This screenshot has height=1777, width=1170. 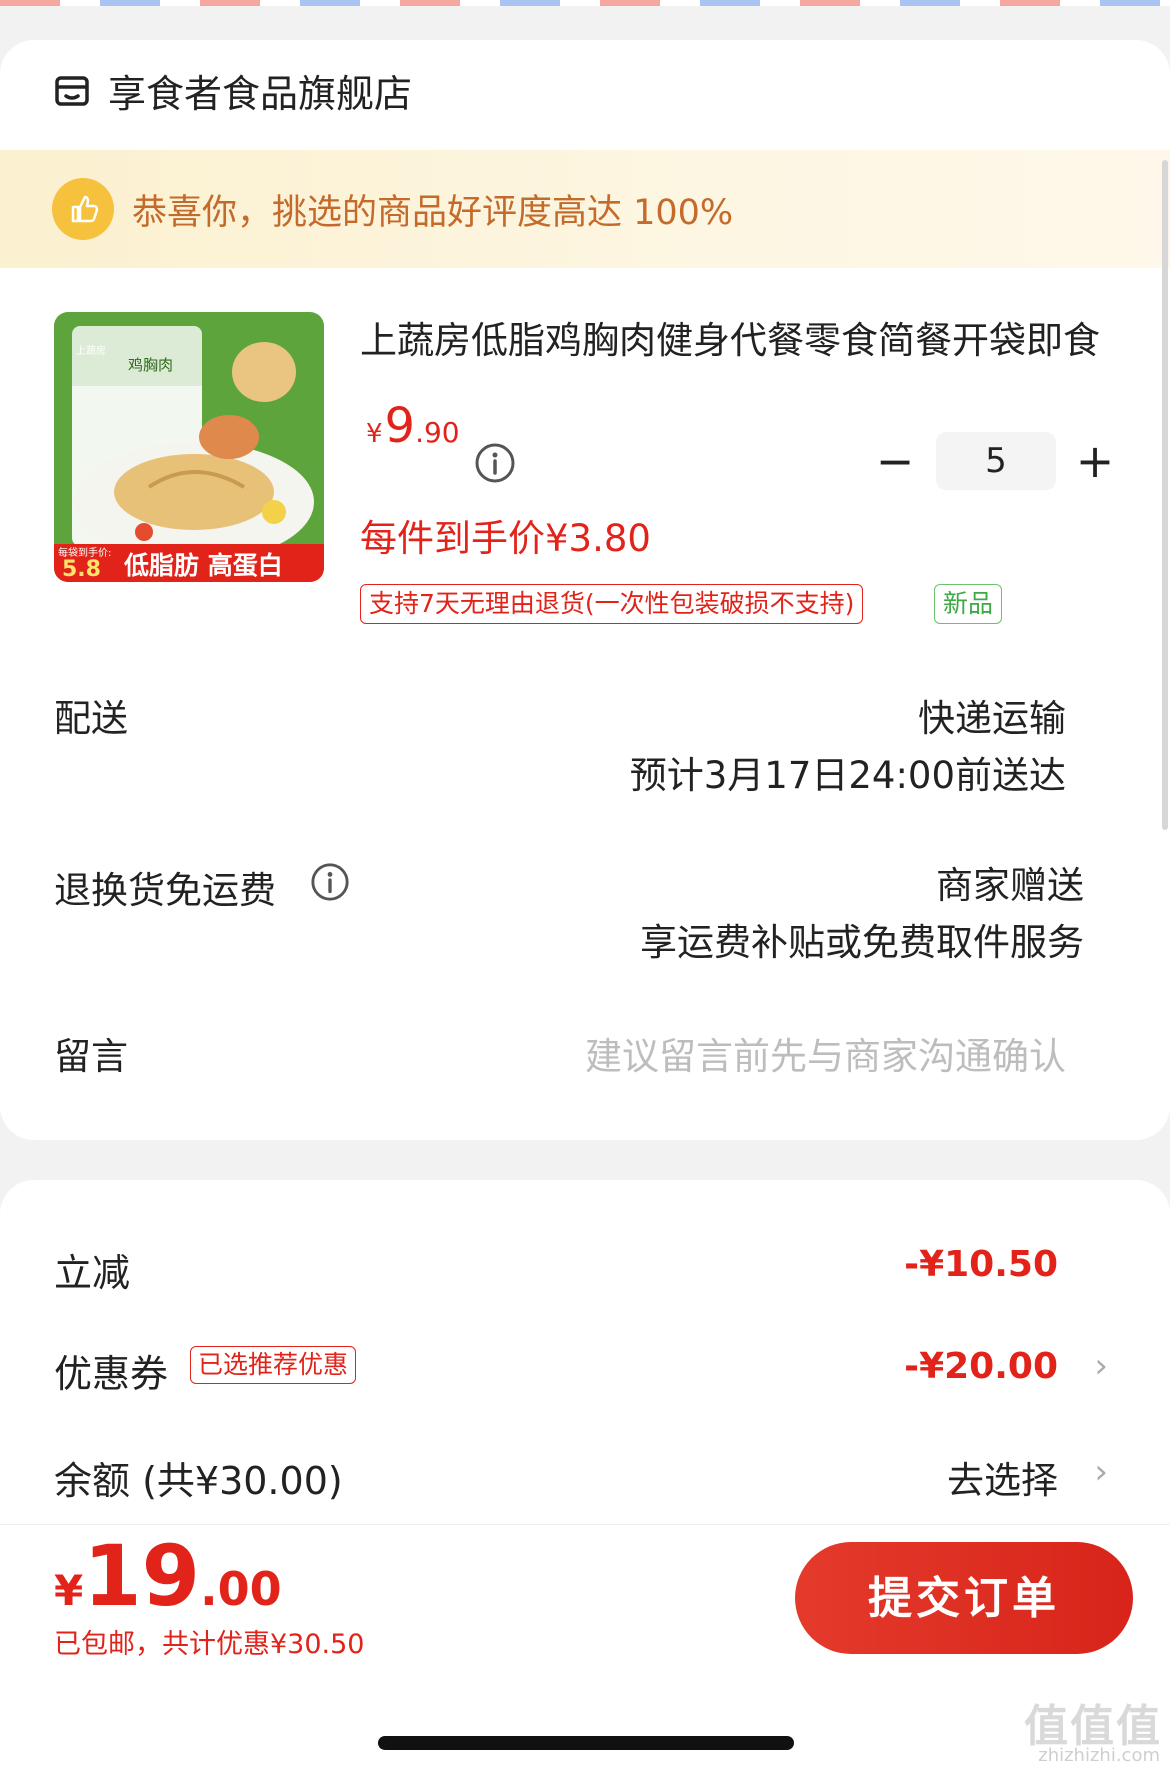 What do you see at coordinates (437, 432) in the screenshot?
I see `price-decimal: .90` at bounding box center [437, 432].